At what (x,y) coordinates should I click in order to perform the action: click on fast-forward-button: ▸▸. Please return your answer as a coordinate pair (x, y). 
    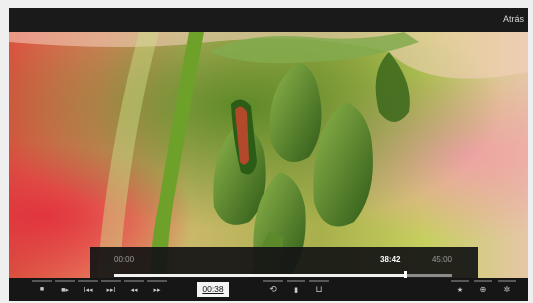
    Looking at the image, I should click on (157, 289).